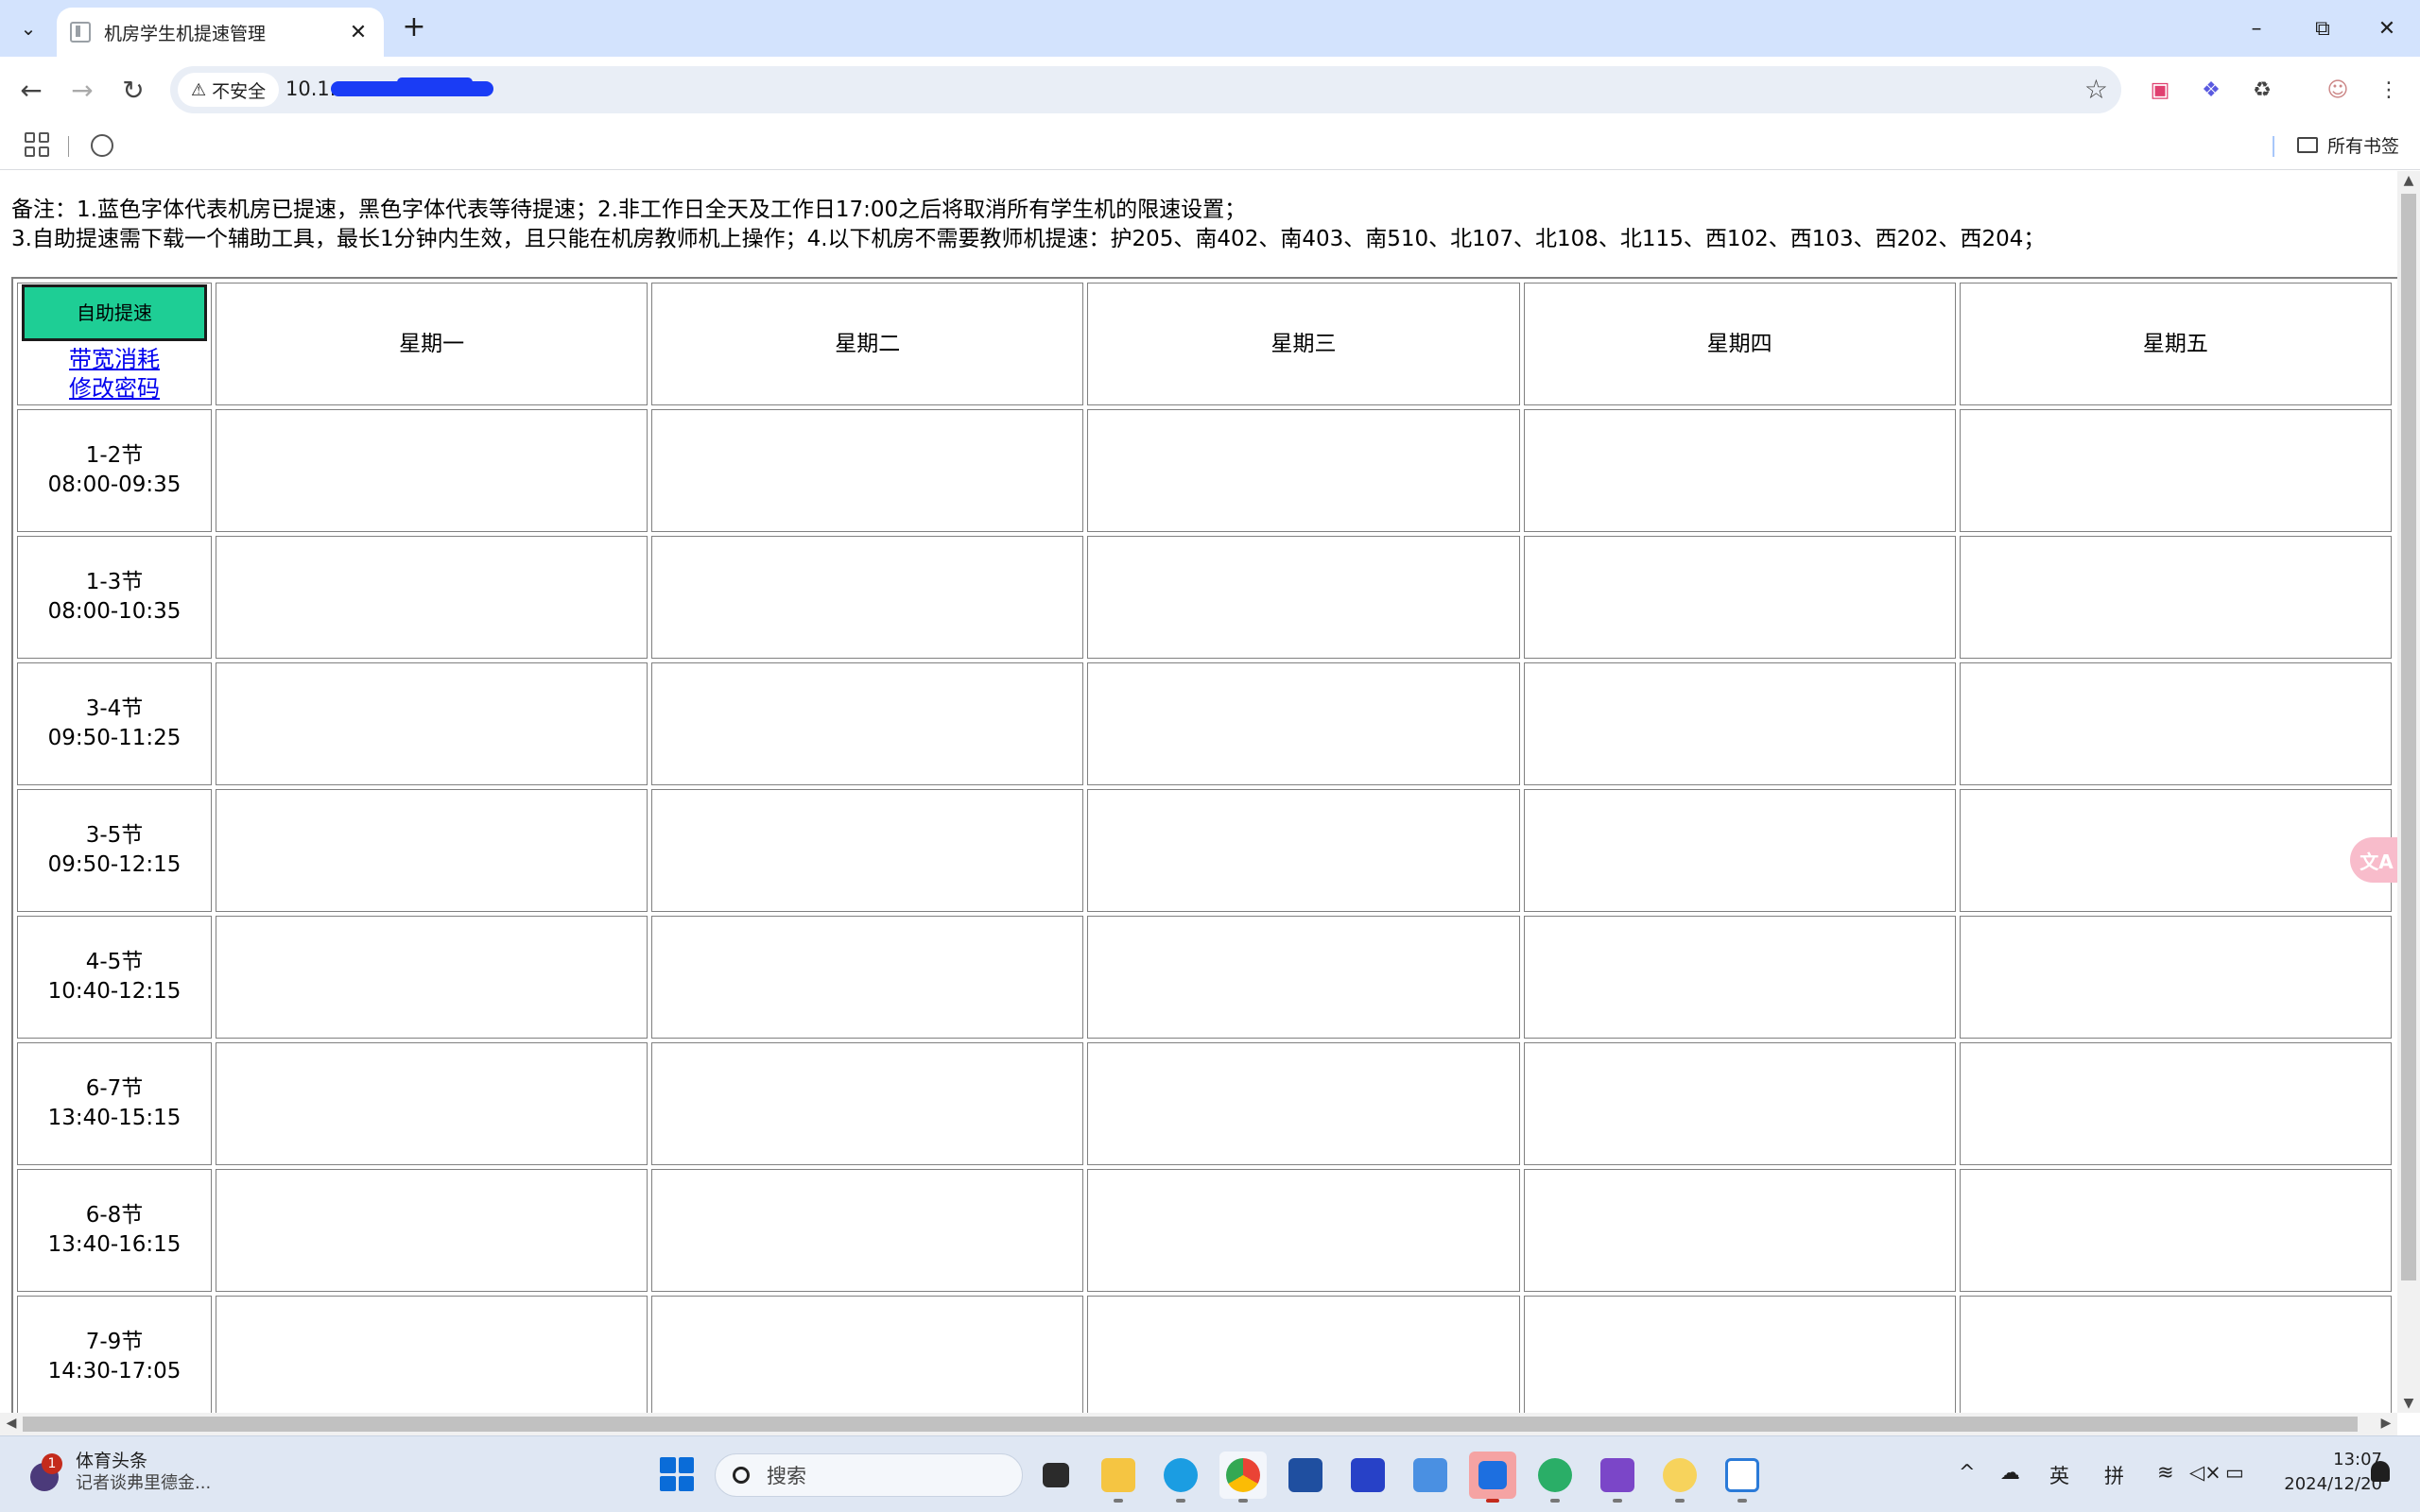  What do you see at coordinates (1243, 1477) in the screenshot?
I see `chrome-browser-icon` at bounding box center [1243, 1477].